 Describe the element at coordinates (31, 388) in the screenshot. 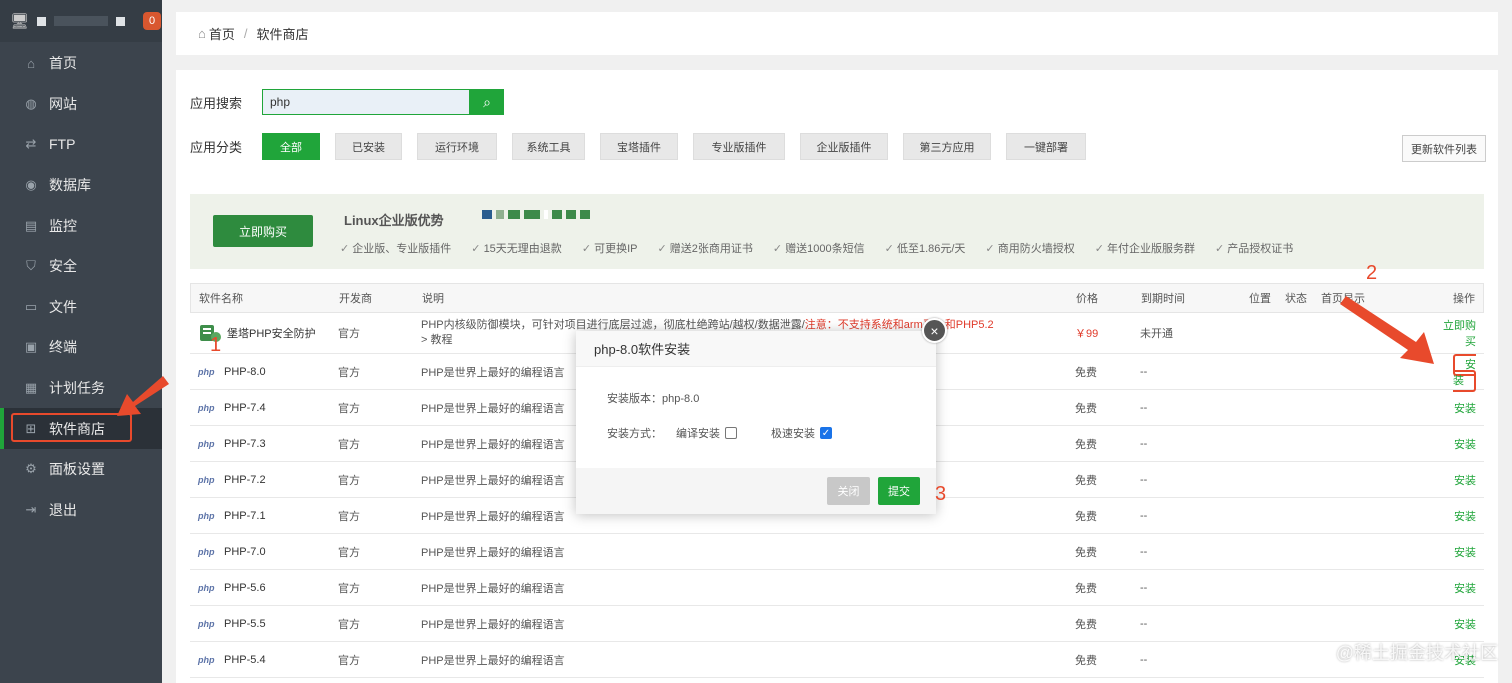

I see `calendar-icon: ▦` at that location.